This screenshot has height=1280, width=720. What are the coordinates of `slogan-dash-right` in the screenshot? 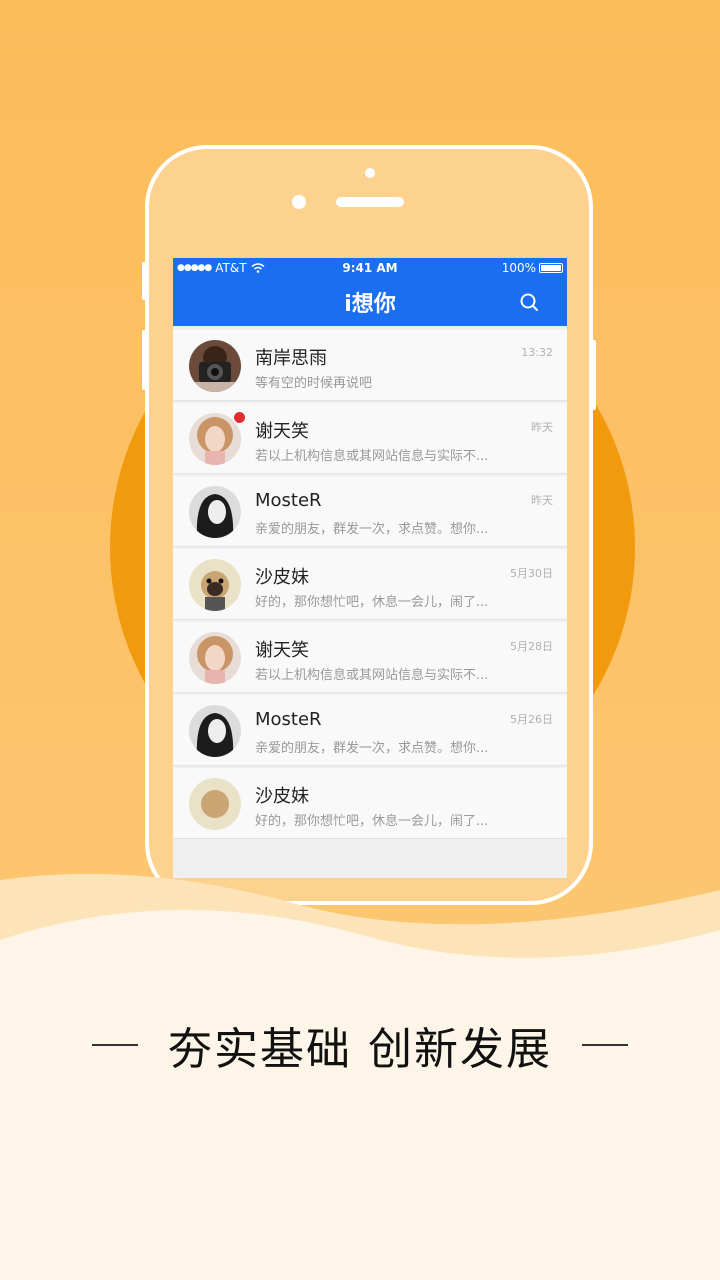 It's located at (605, 1045).